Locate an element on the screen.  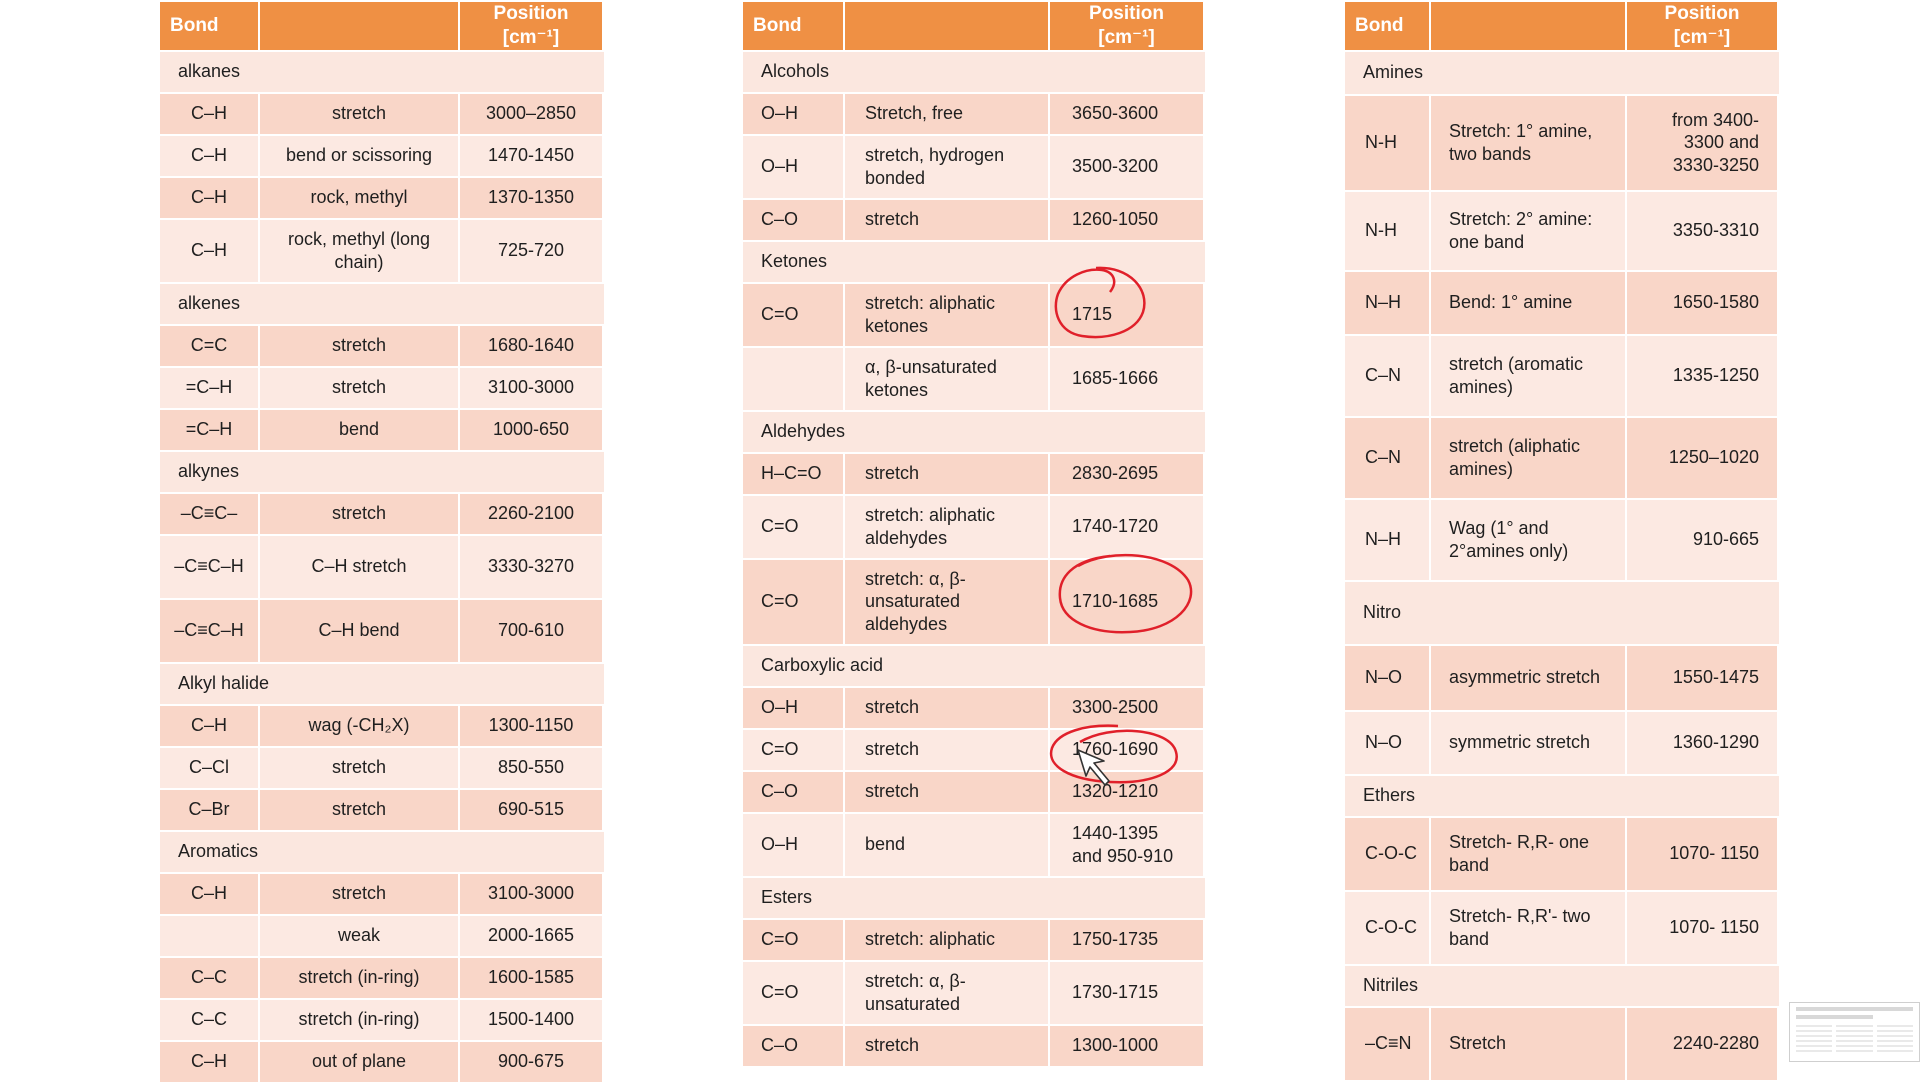
group-label: alkanes is located at coordinates (382, 71).